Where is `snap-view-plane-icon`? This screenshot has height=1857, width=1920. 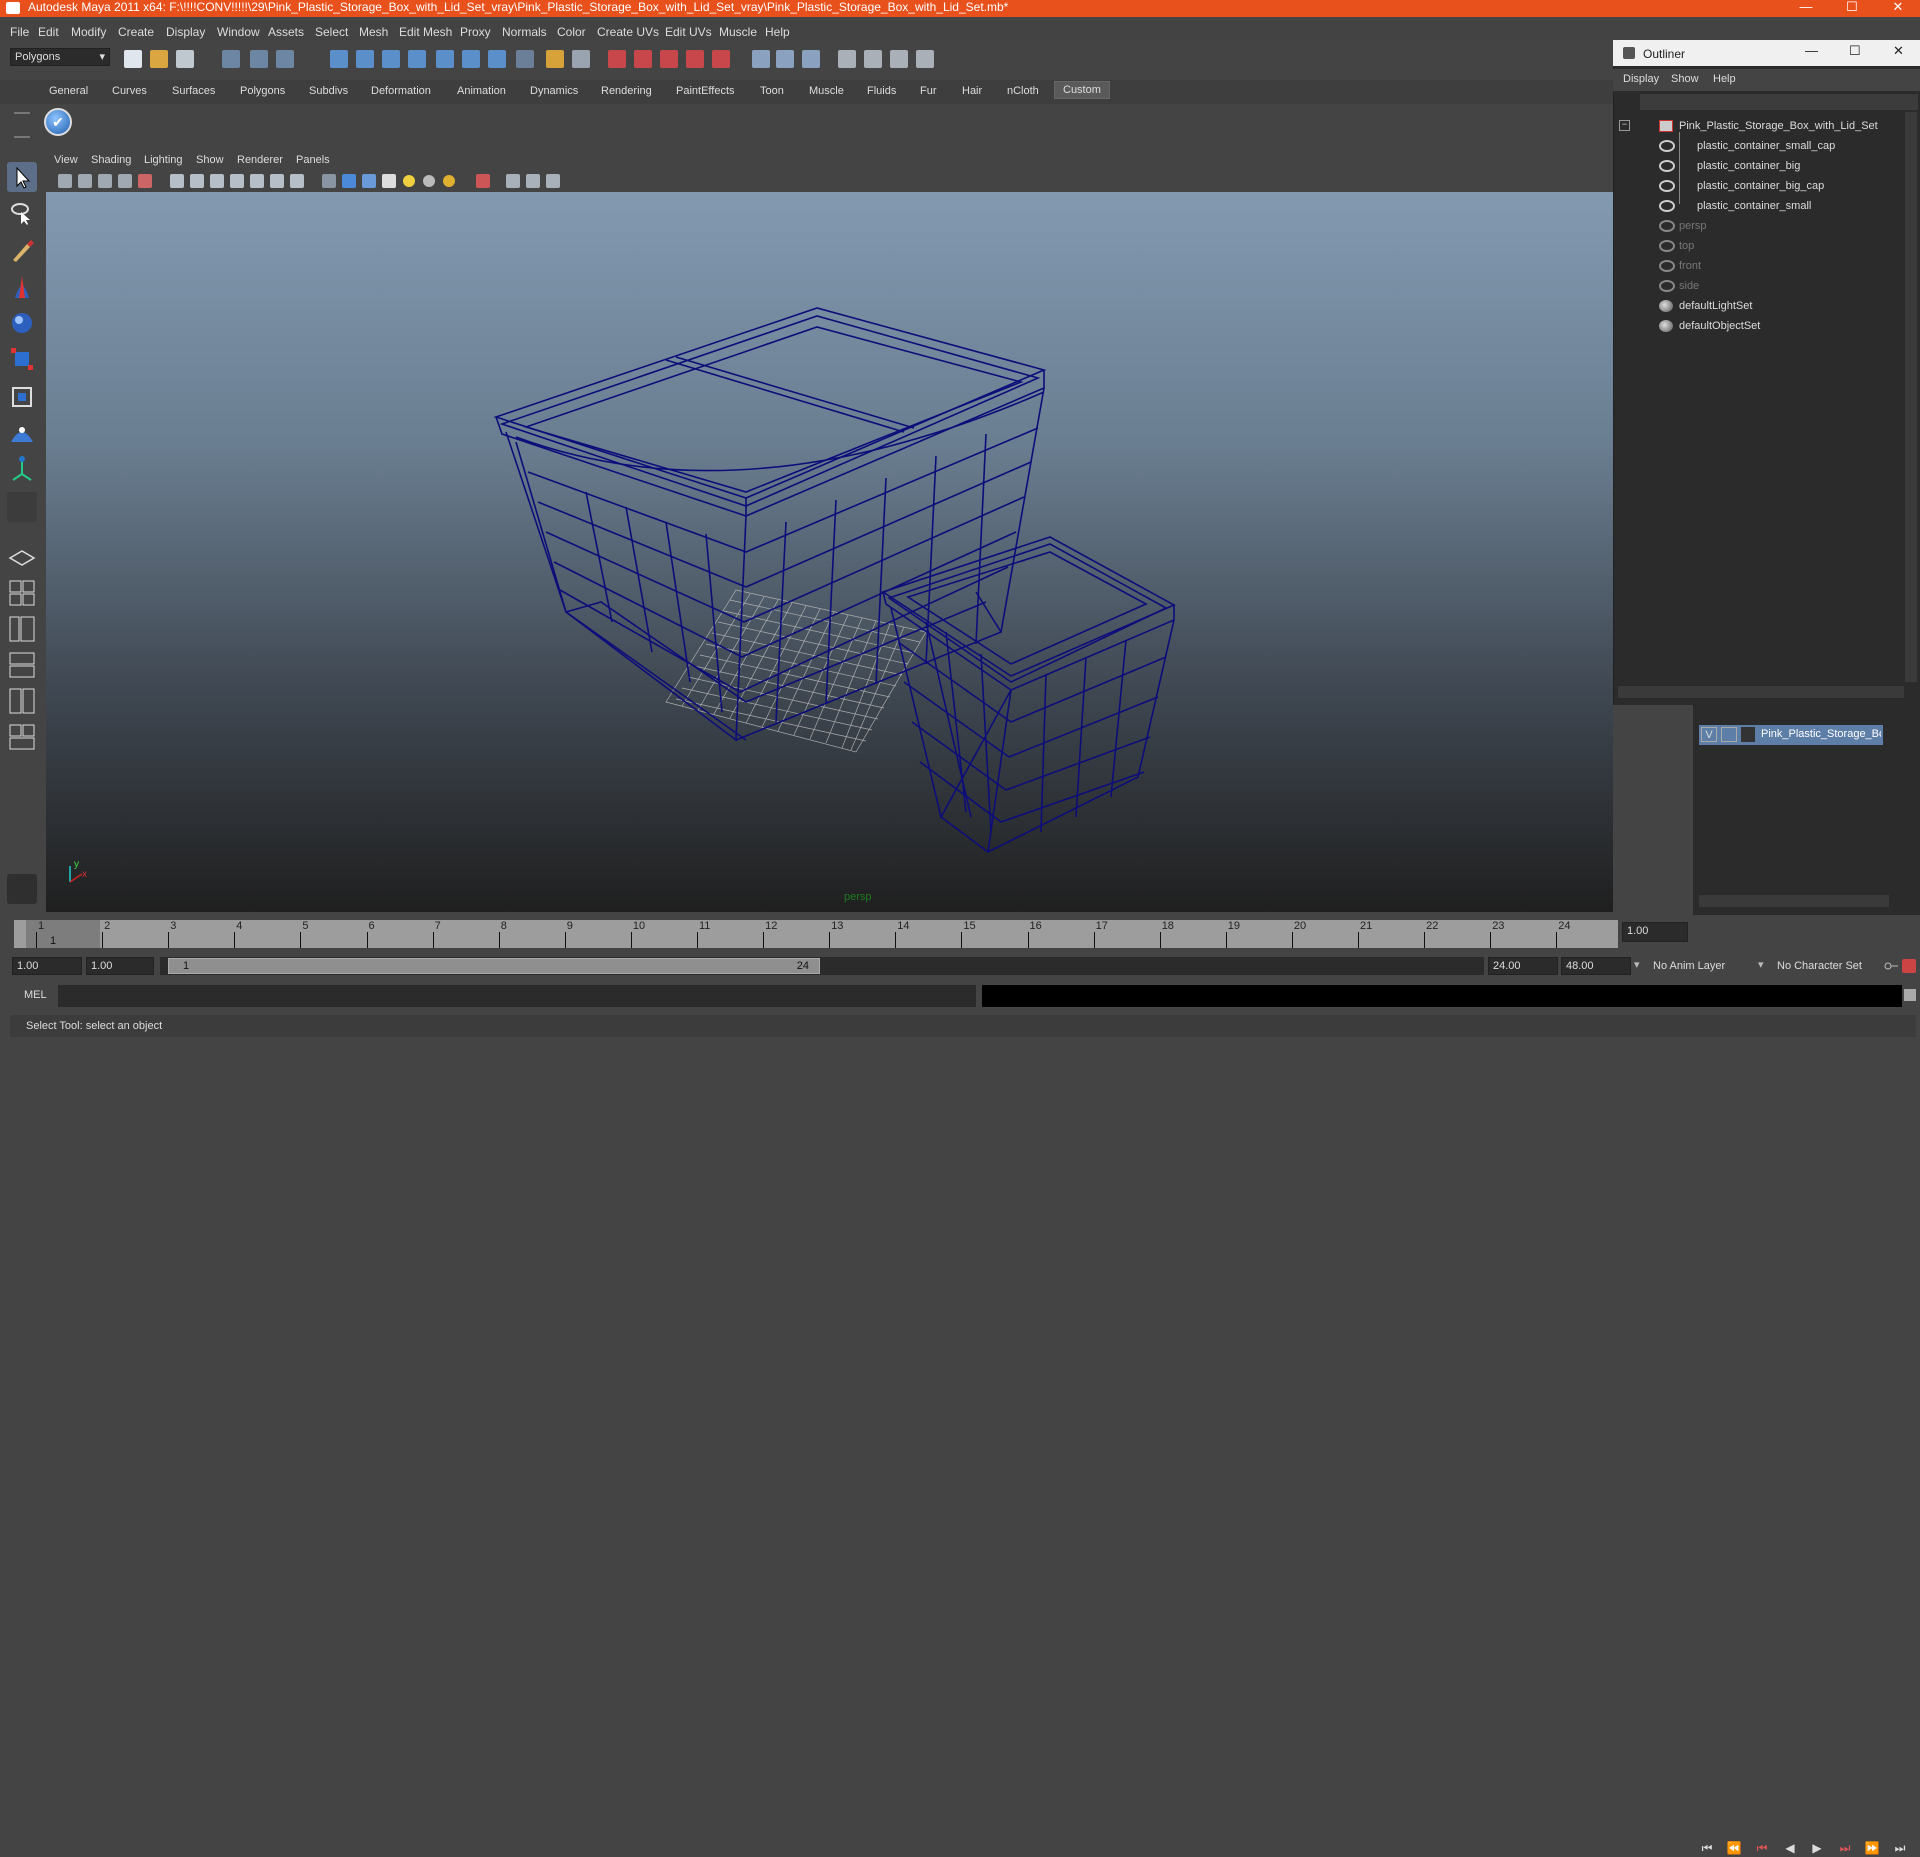 snap-view-plane-icon is located at coordinates (417, 59).